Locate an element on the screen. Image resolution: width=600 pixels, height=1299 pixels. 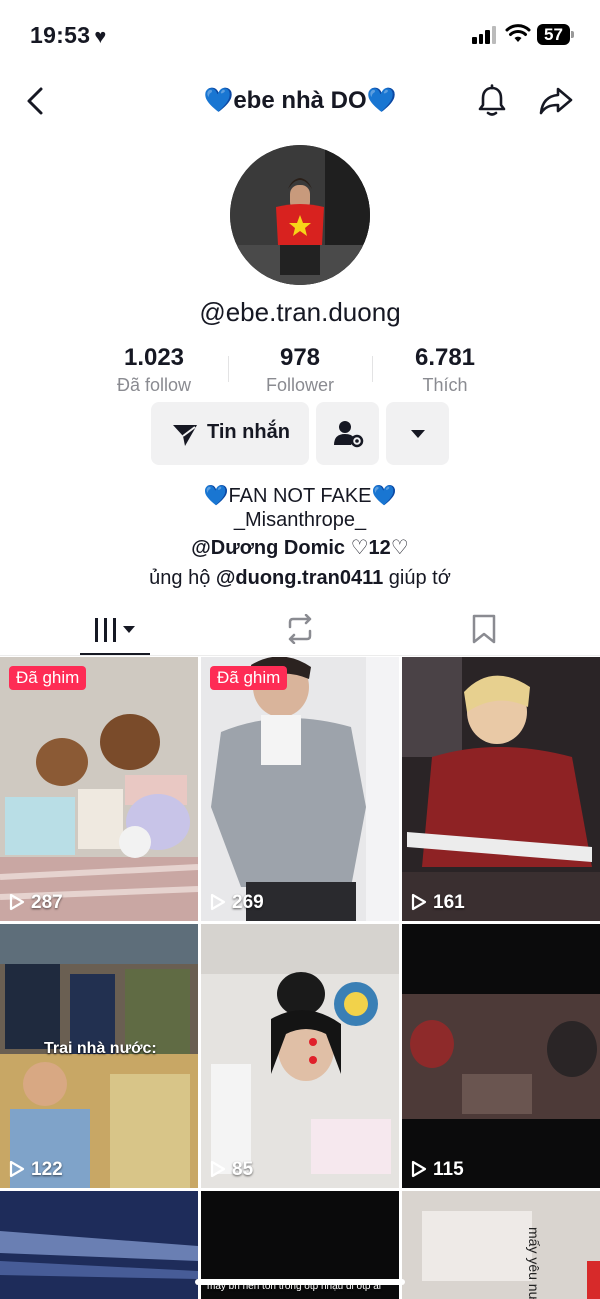
more-options-button is located at coordinates (417, 433).